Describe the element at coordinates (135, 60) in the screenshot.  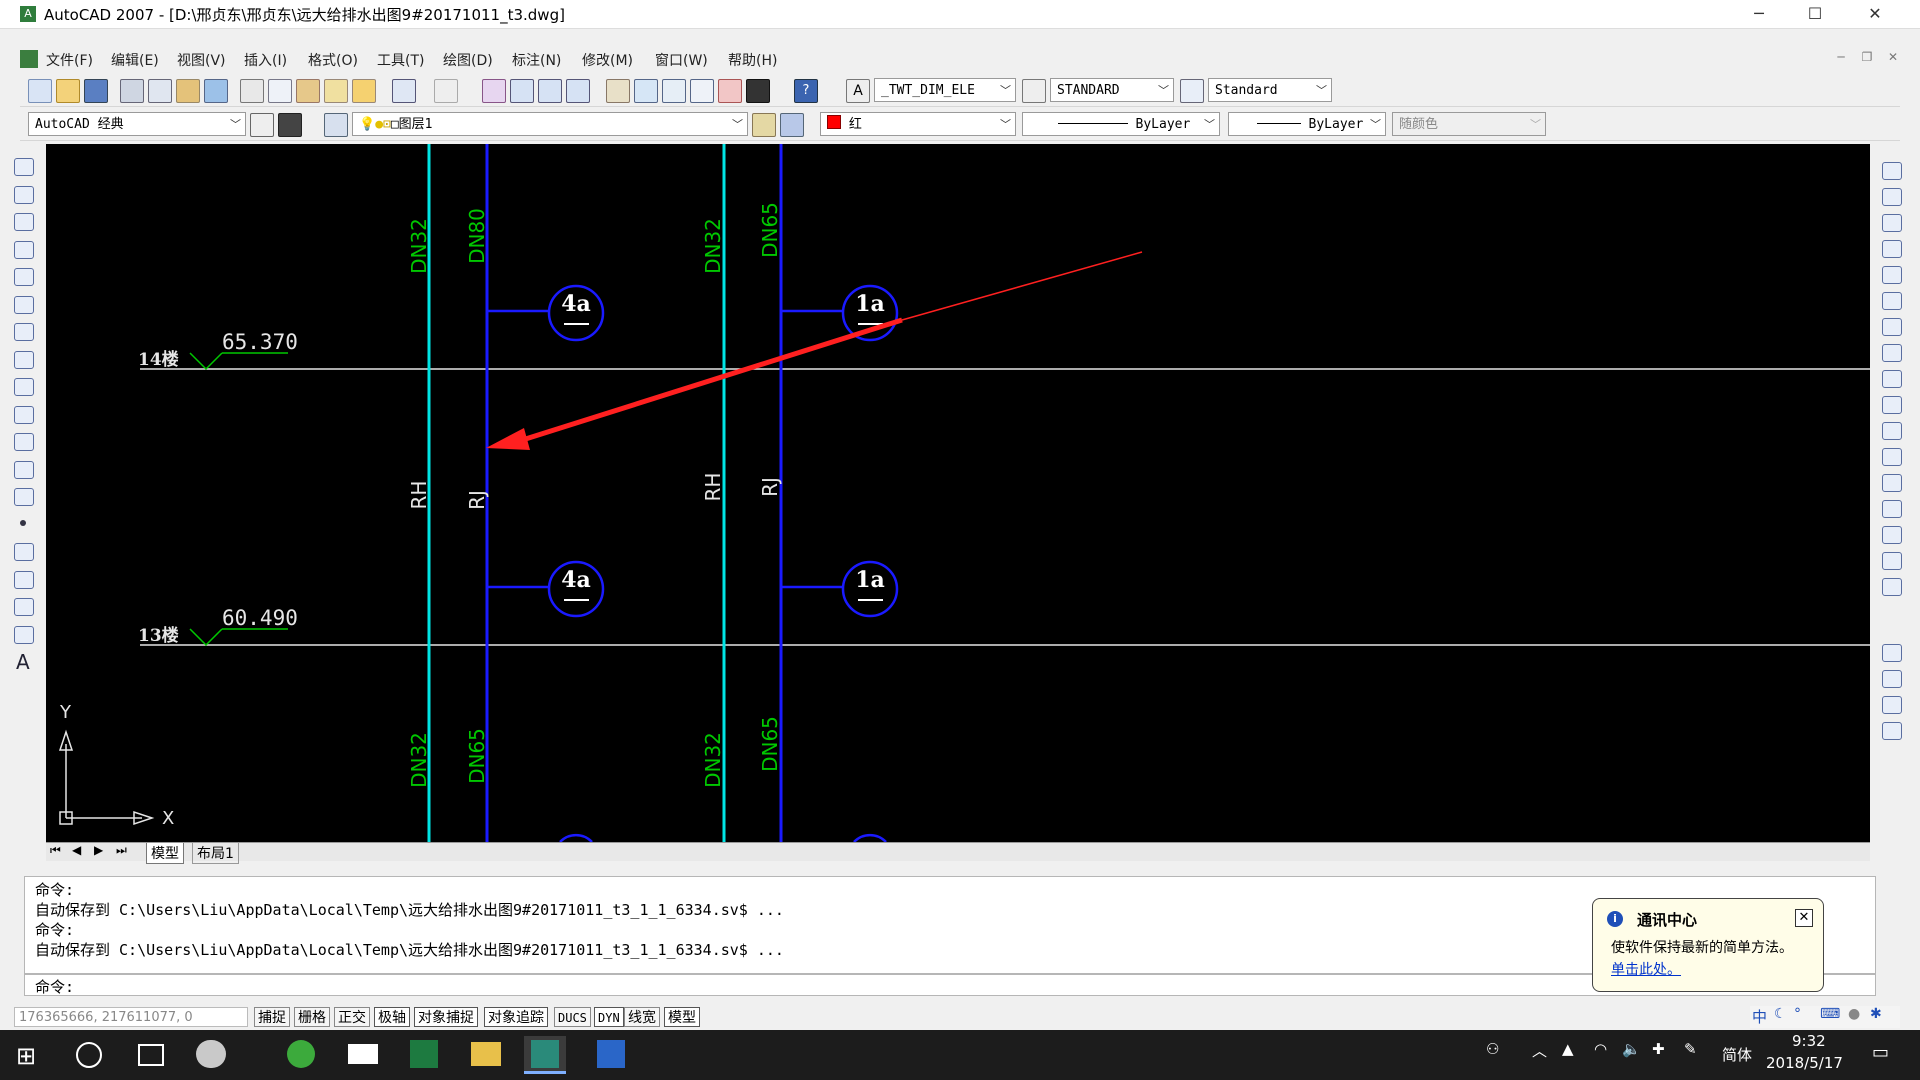
I see `menu-edit: 编辑(E)` at that location.